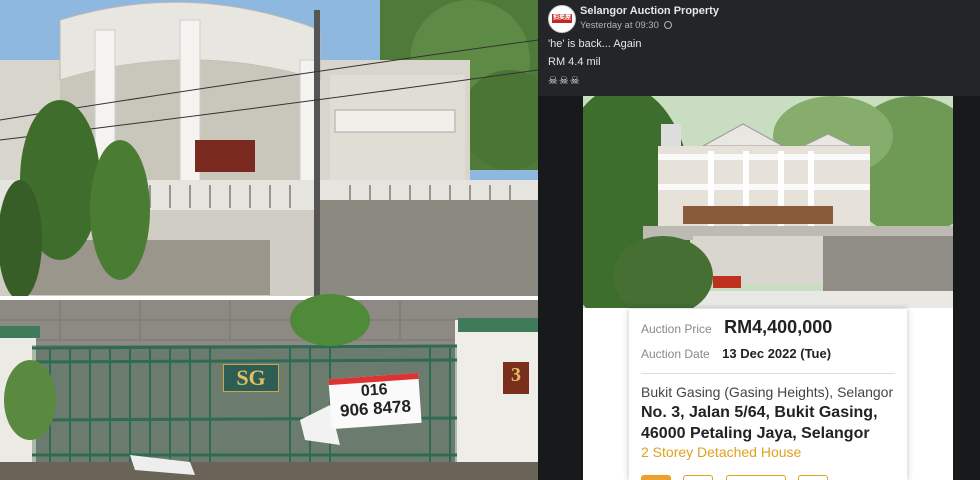 The height and width of the screenshot is (480, 980). Describe the element at coordinates (595, 44) in the screenshot. I see `post-text-line1: 'he' is back... Again` at that location.